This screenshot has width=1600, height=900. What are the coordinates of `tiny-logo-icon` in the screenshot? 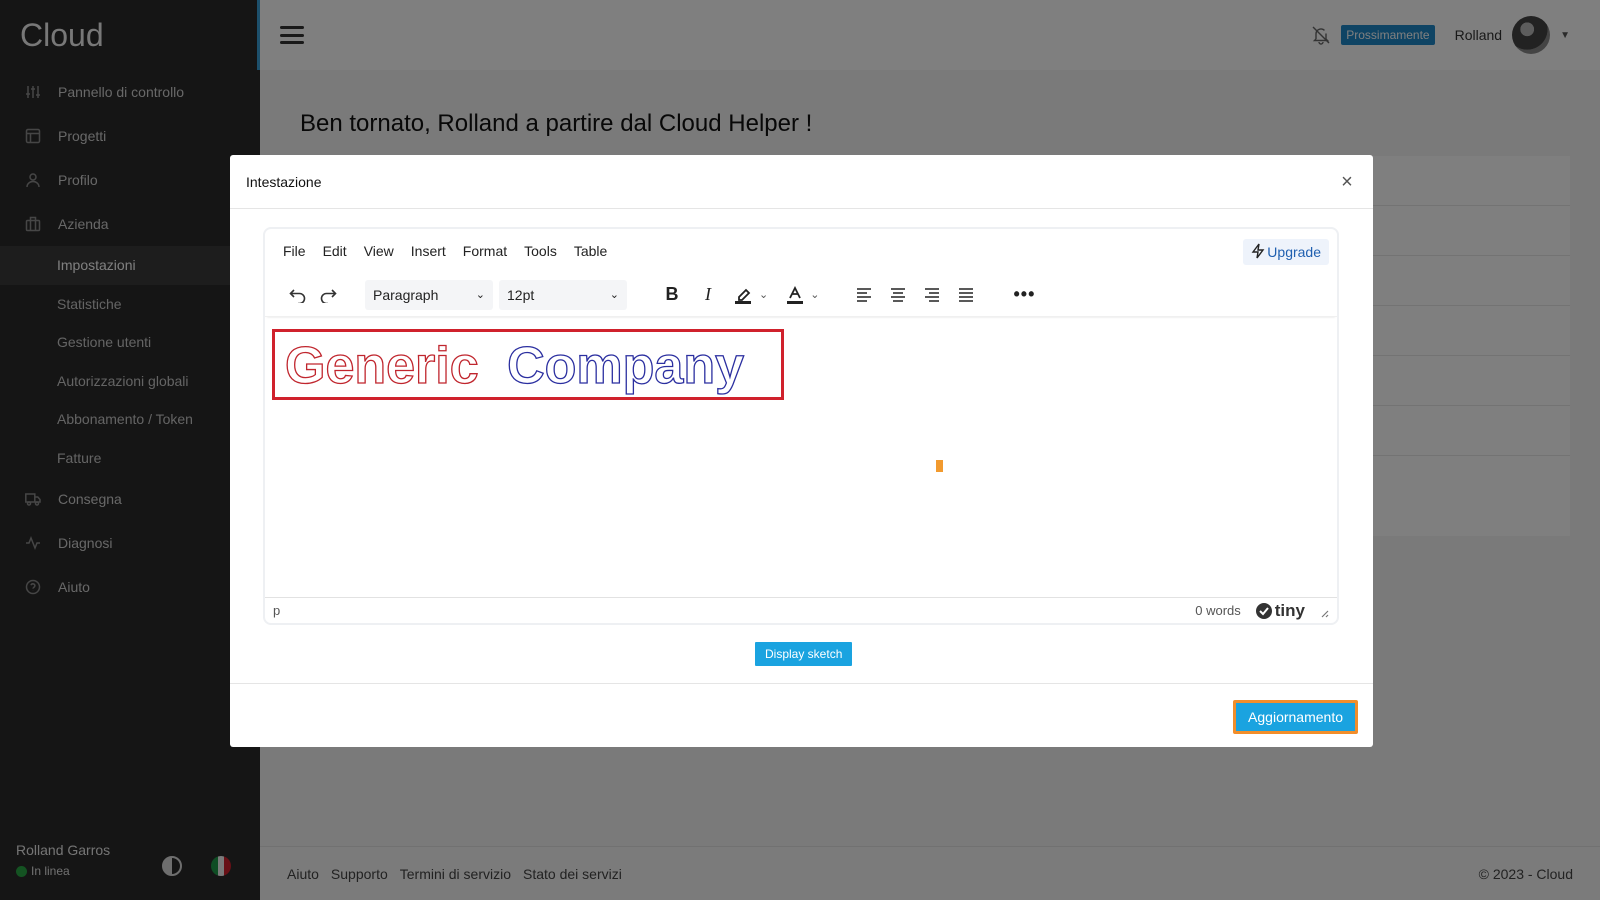 It's located at (1263, 610).